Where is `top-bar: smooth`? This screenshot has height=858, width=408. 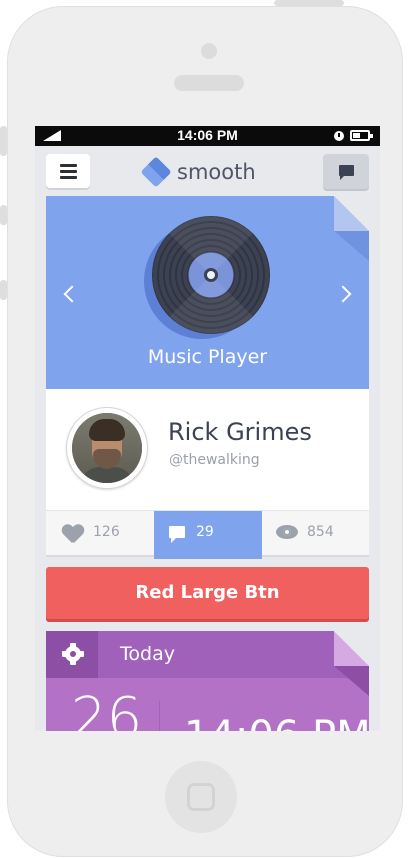 top-bar: smooth is located at coordinates (207, 171).